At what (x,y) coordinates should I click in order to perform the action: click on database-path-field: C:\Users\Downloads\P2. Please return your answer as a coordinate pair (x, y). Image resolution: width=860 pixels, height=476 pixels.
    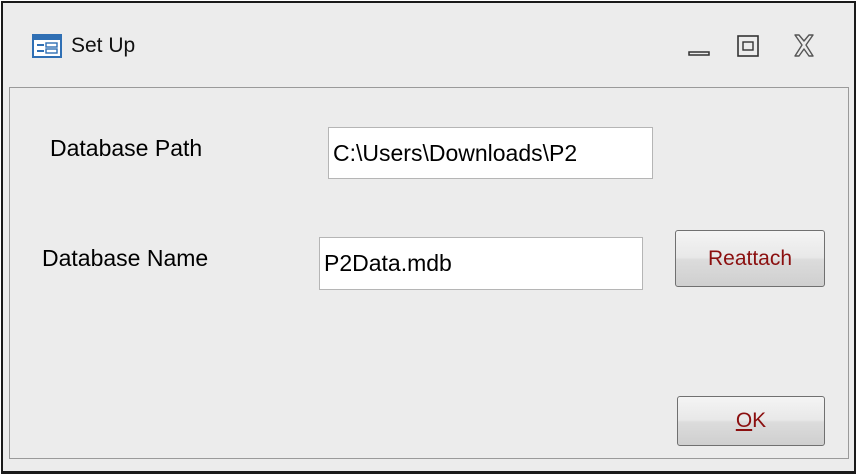
    Looking at the image, I should click on (490, 153).